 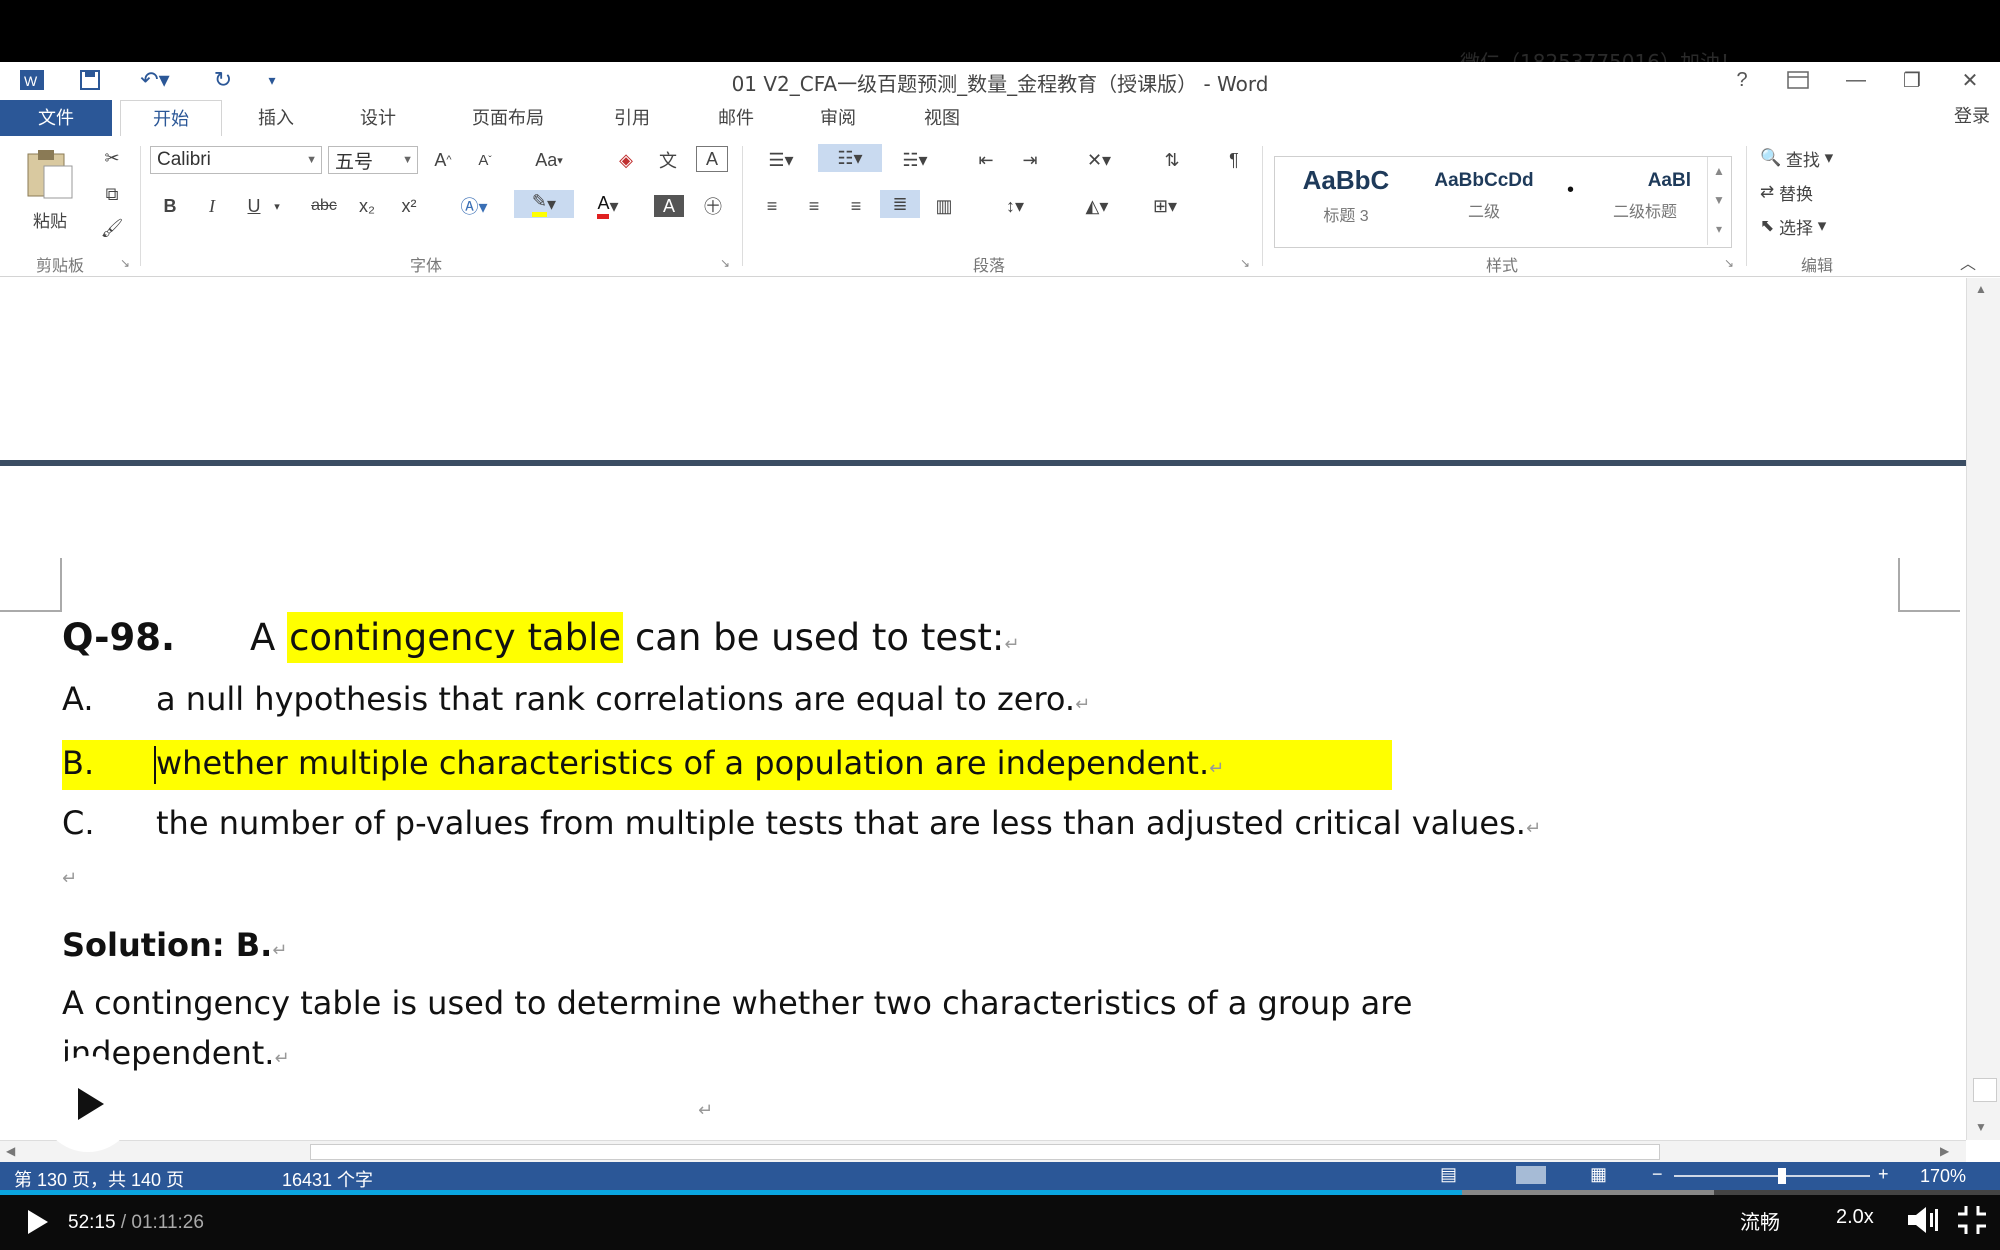 I want to click on align-center-icon: ≡, so click(x=814, y=206).